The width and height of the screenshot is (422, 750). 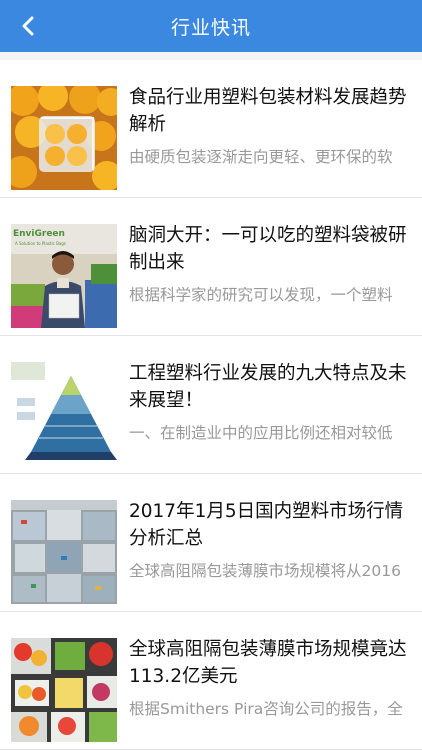 What do you see at coordinates (266, 525) in the screenshot?
I see `news-title: 2017年1月5日国内塑料市场行情分析汇总` at bounding box center [266, 525].